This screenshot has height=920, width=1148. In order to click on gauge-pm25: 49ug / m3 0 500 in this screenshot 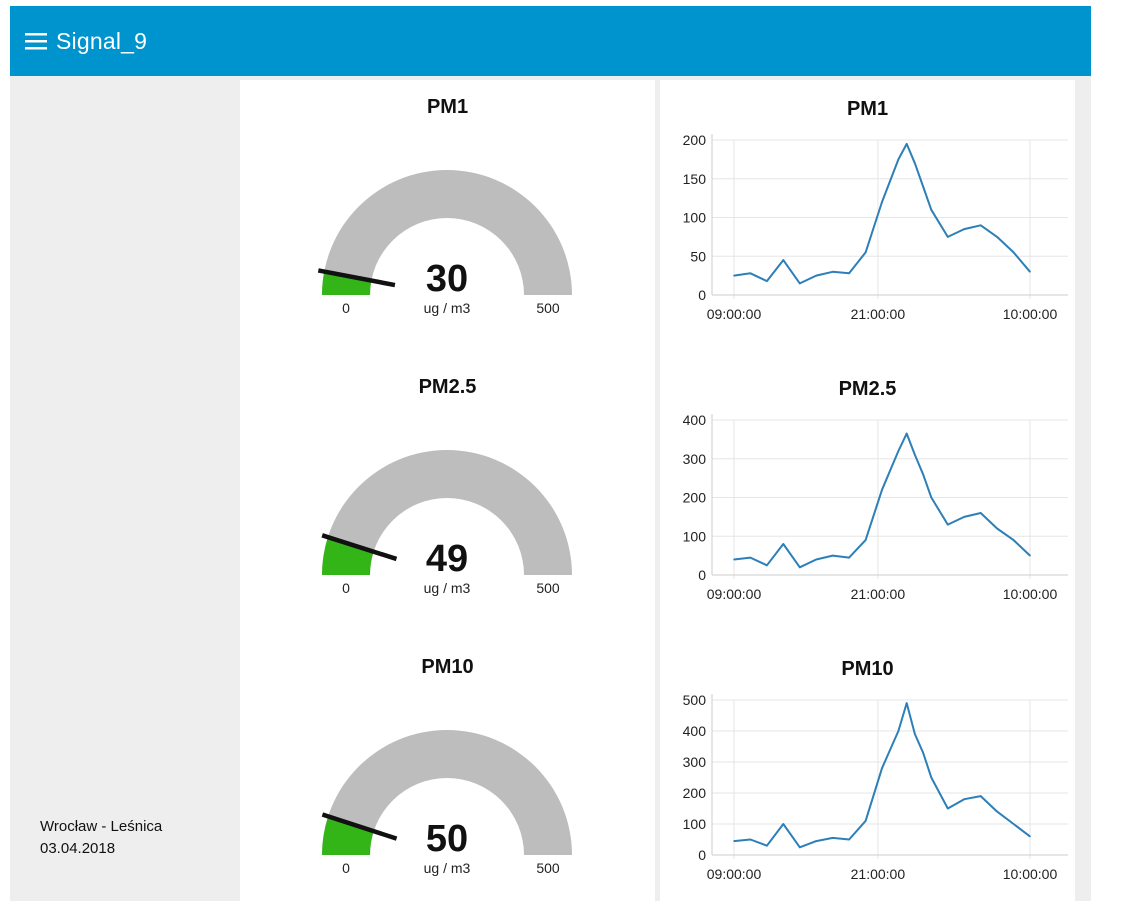, I will do `click(446, 523)`.